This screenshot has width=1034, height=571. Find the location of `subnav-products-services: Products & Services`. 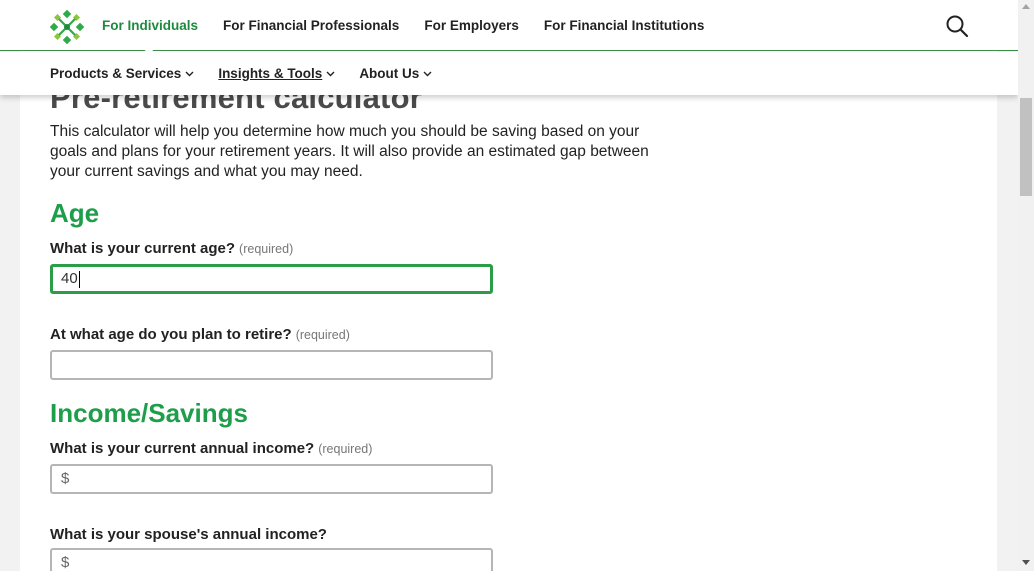

subnav-products-services: Products & Services is located at coordinates (122, 73).